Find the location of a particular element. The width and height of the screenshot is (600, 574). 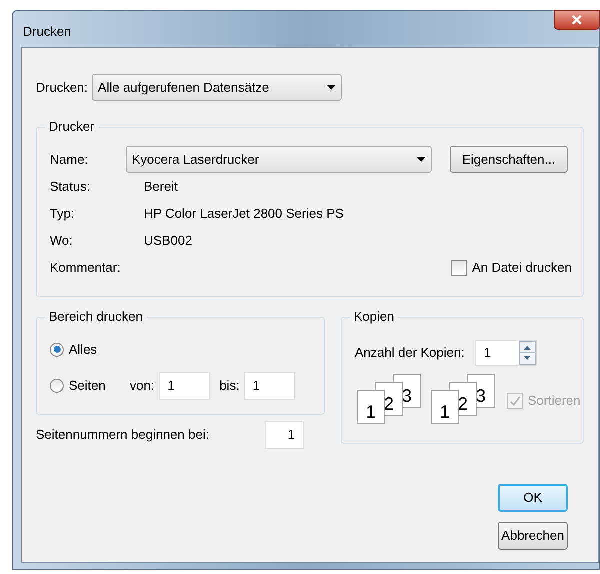

info-value: USB002 is located at coordinates (168, 241).